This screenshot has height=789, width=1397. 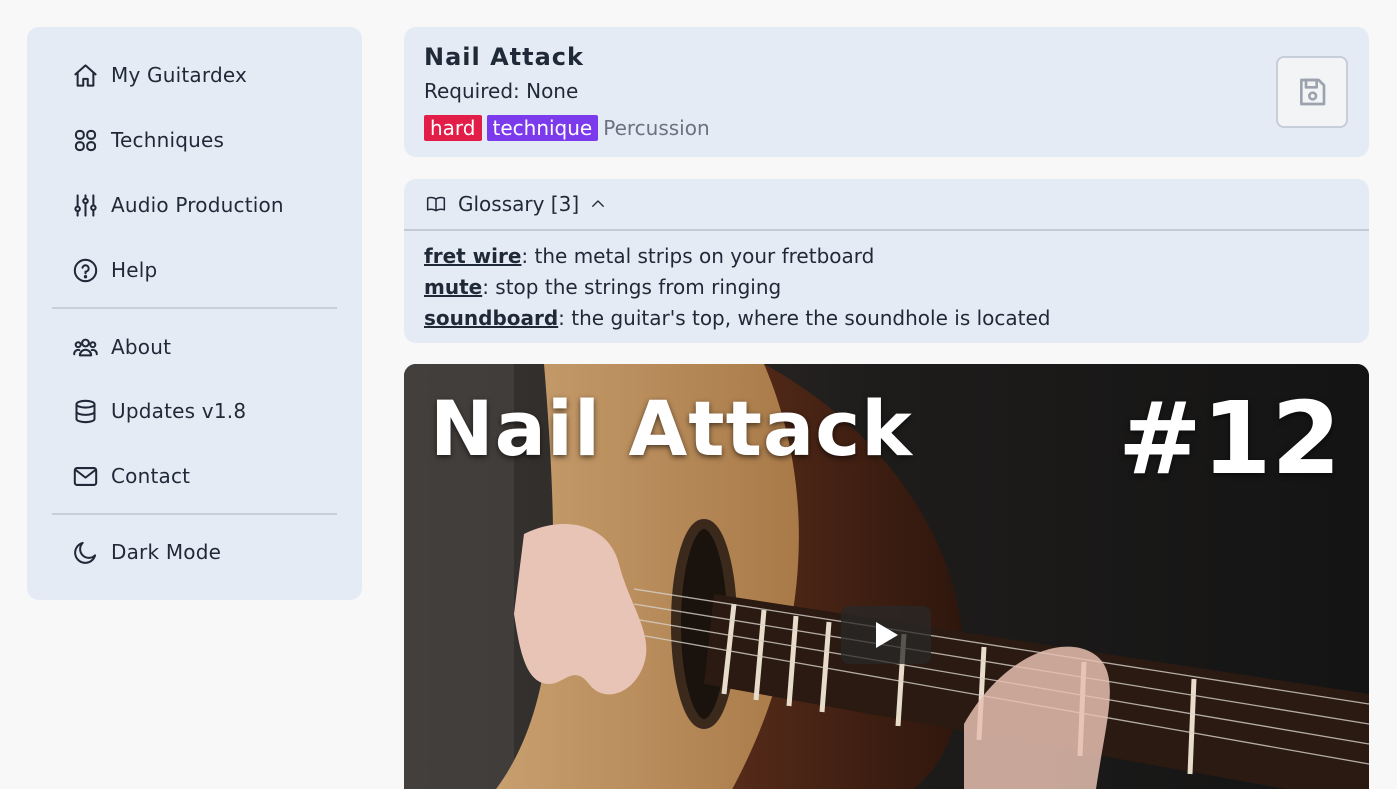 What do you see at coordinates (504, 57) in the screenshot?
I see `page-title: Nail Attack` at bounding box center [504, 57].